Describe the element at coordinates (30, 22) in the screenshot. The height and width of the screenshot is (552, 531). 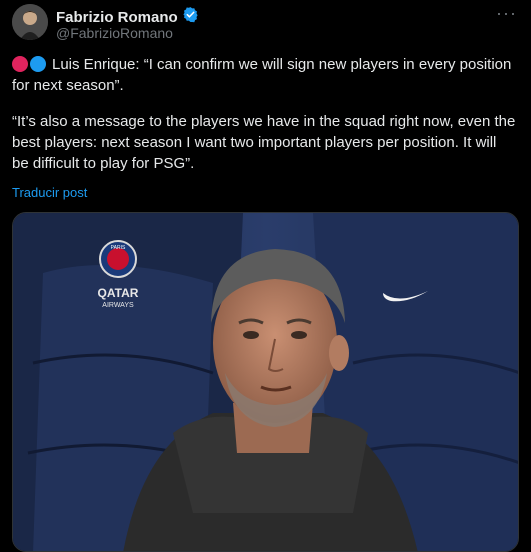
I see `avatar` at that location.